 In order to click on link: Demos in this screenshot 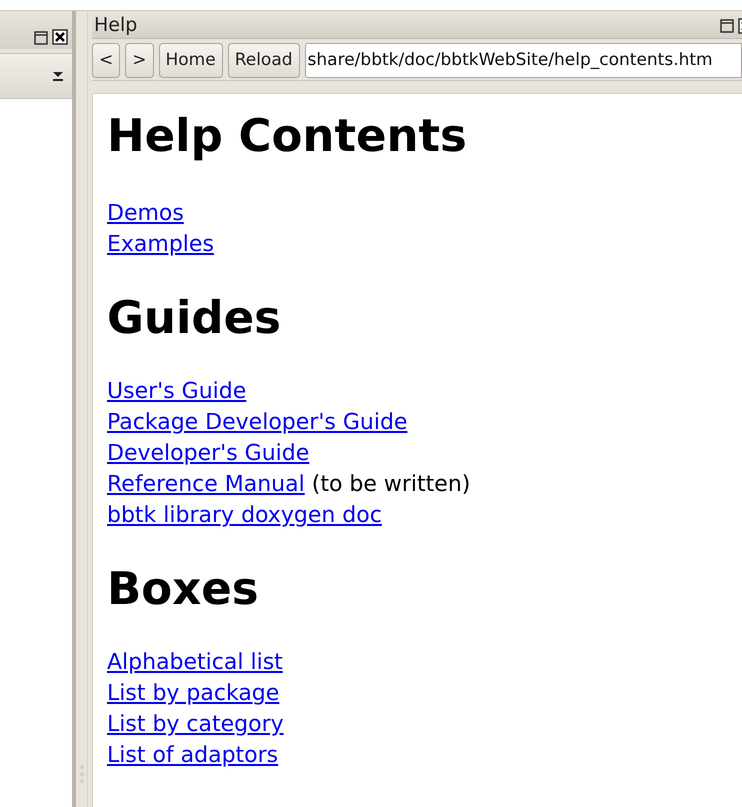, I will do `click(145, 213)`.